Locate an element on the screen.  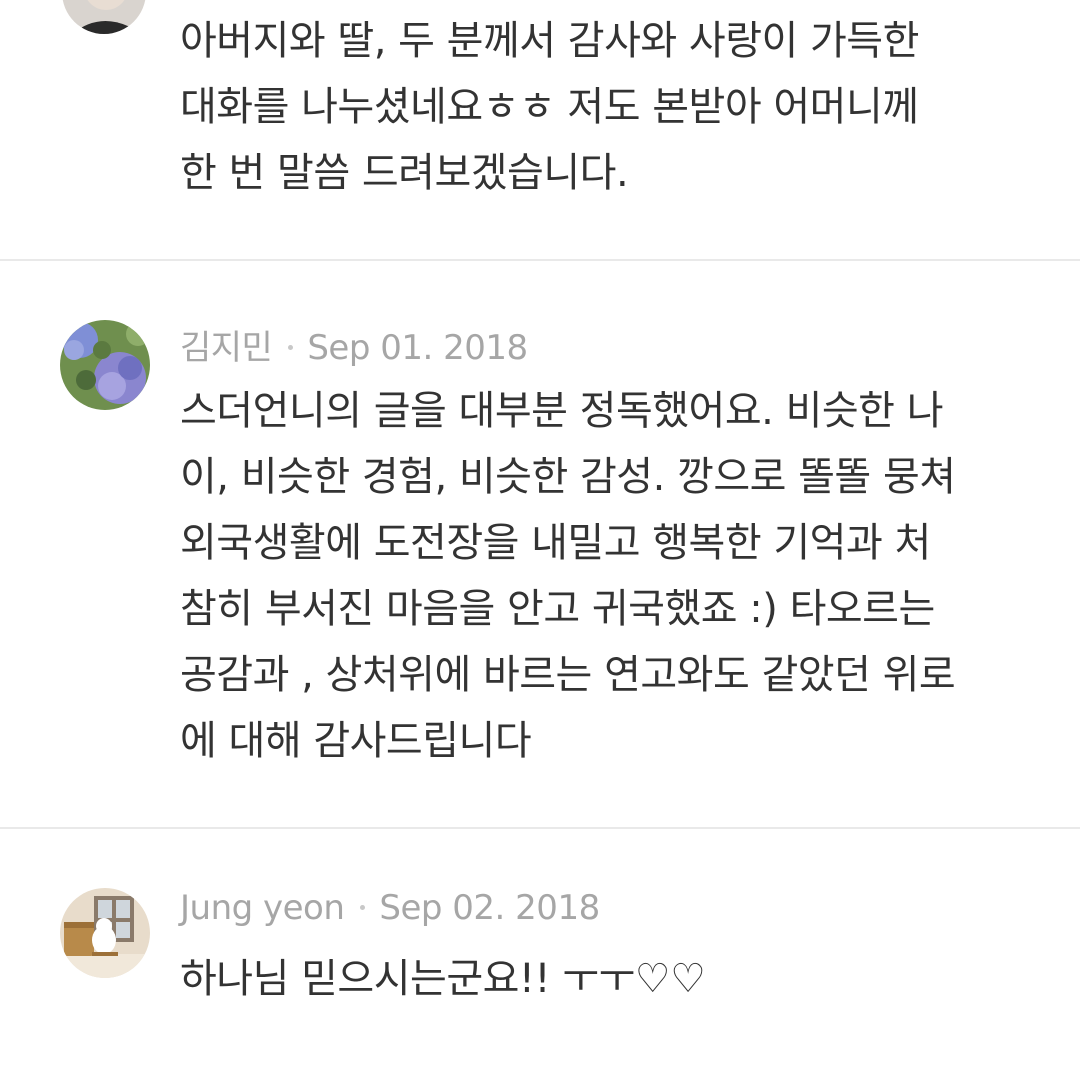
hydrangea-avatar-icon is located at coordinates (105, 365).